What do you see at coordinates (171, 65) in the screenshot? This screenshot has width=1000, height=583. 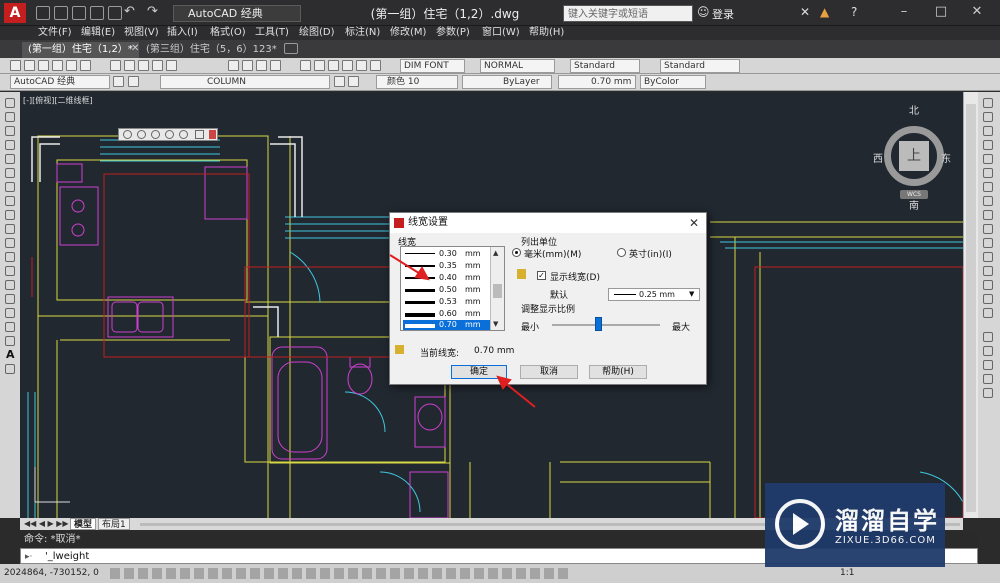 I see `block-editor-icon` at bounding box center [171, 65].